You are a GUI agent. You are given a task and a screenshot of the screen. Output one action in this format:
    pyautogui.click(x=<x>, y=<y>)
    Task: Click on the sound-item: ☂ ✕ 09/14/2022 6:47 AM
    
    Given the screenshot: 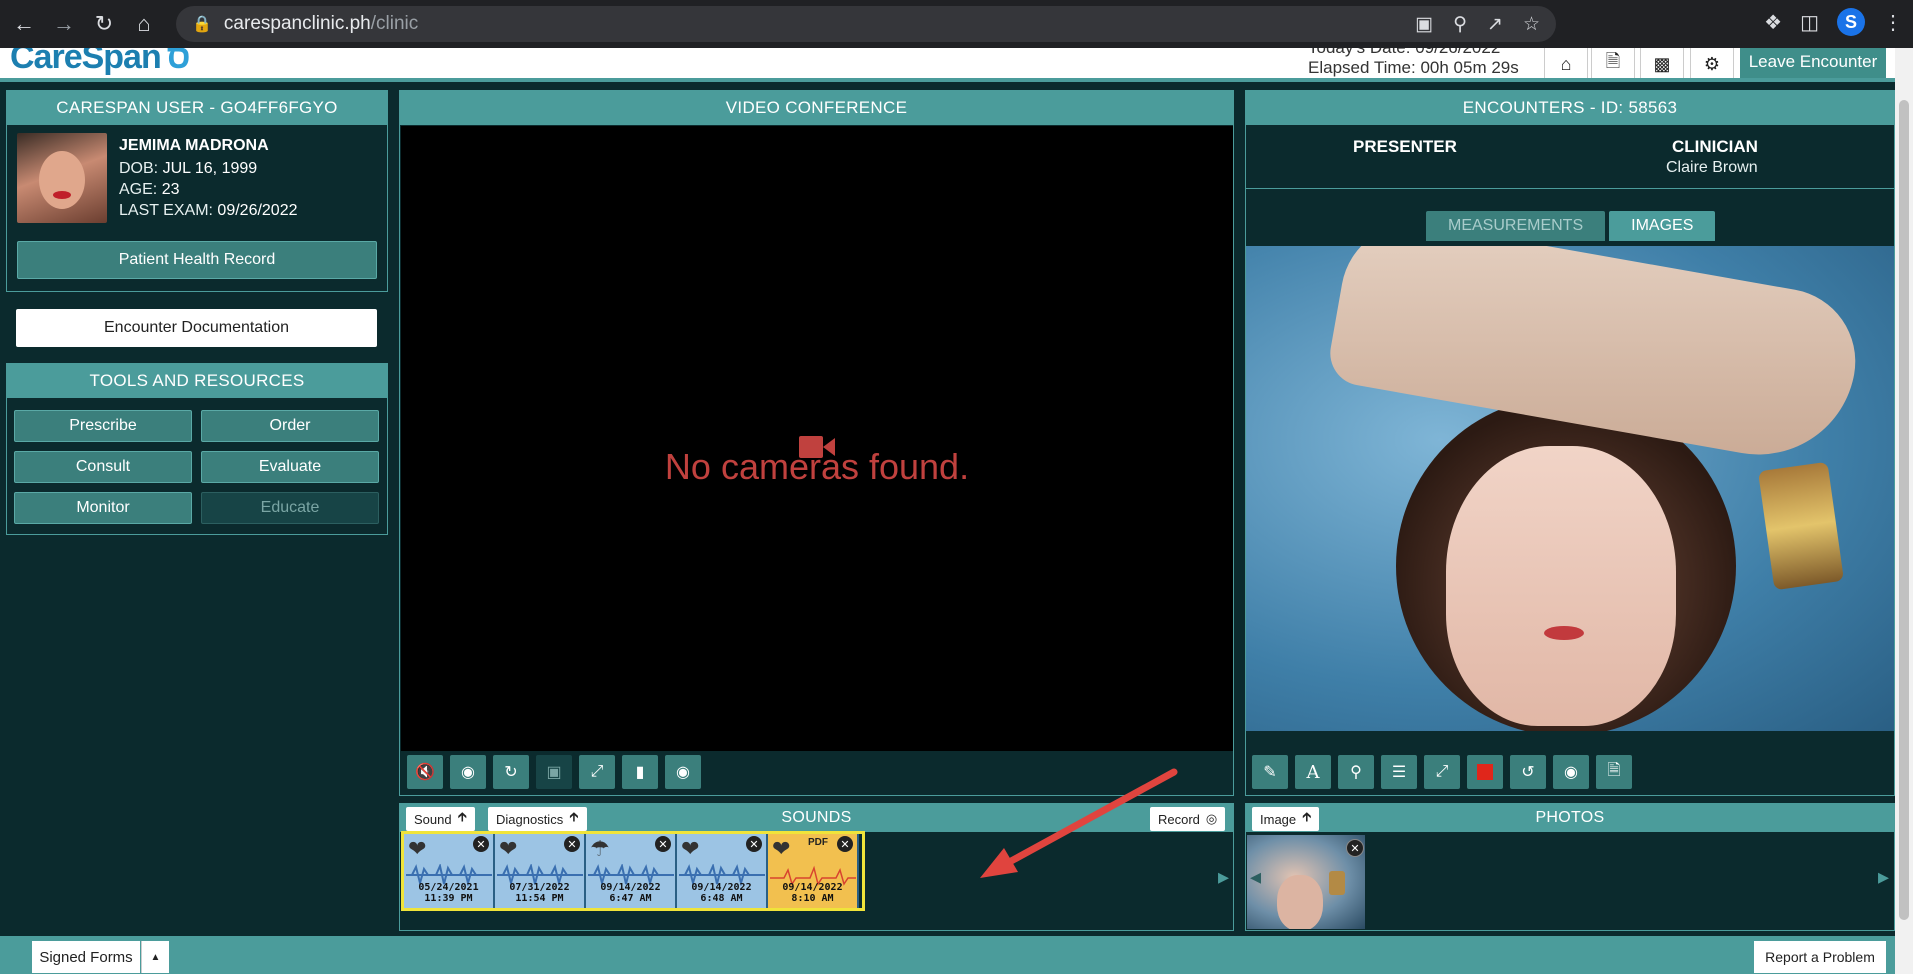 What is the action you would take?
    pyautogui.click(x=631, y=871)
    